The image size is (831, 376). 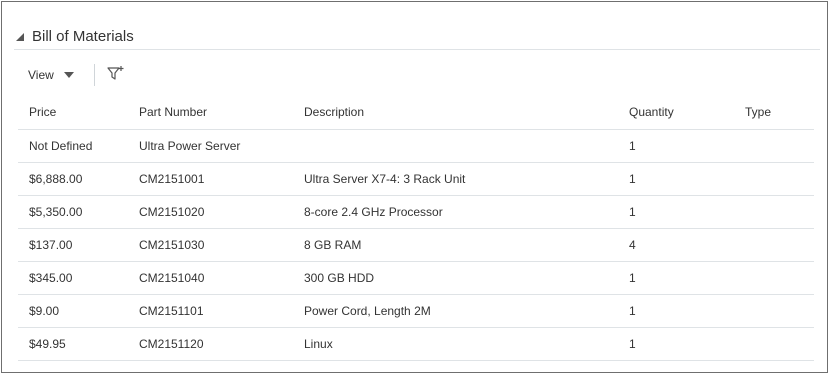 I want to click on cell-price: $137.00, so click(x=73, y=245).